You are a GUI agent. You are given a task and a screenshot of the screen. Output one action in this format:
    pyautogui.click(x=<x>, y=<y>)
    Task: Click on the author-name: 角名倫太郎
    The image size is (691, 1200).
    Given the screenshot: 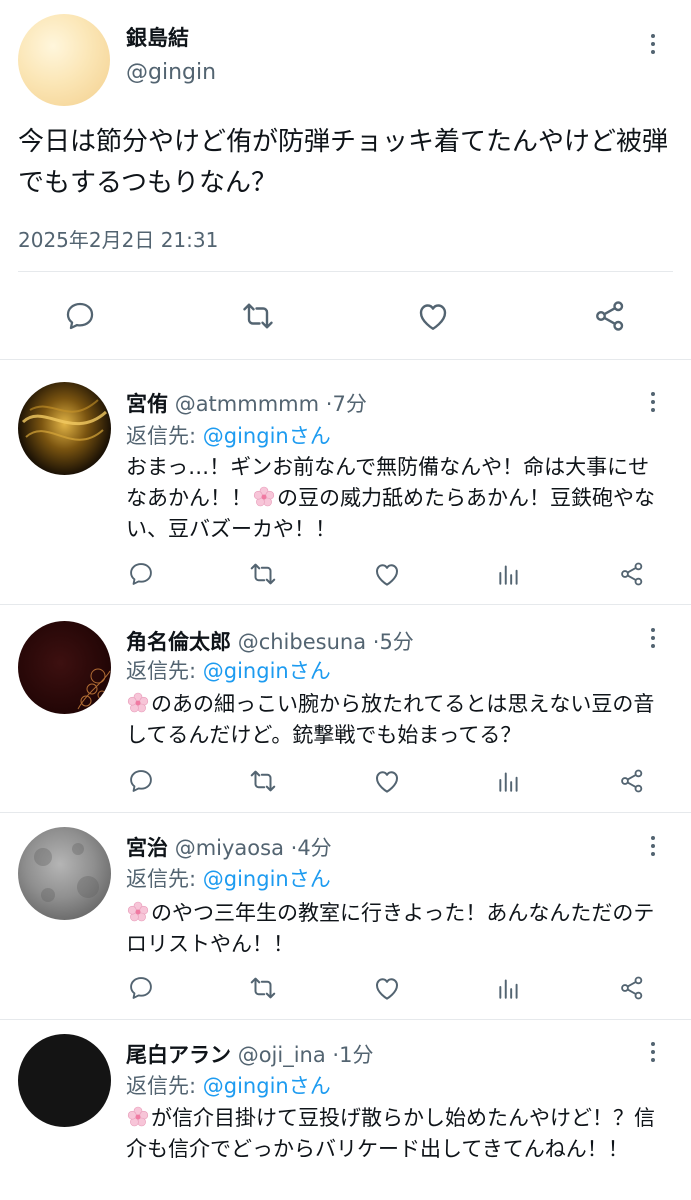 What is the action you would take?
    pyautogui.click(x=178, y=642)
    